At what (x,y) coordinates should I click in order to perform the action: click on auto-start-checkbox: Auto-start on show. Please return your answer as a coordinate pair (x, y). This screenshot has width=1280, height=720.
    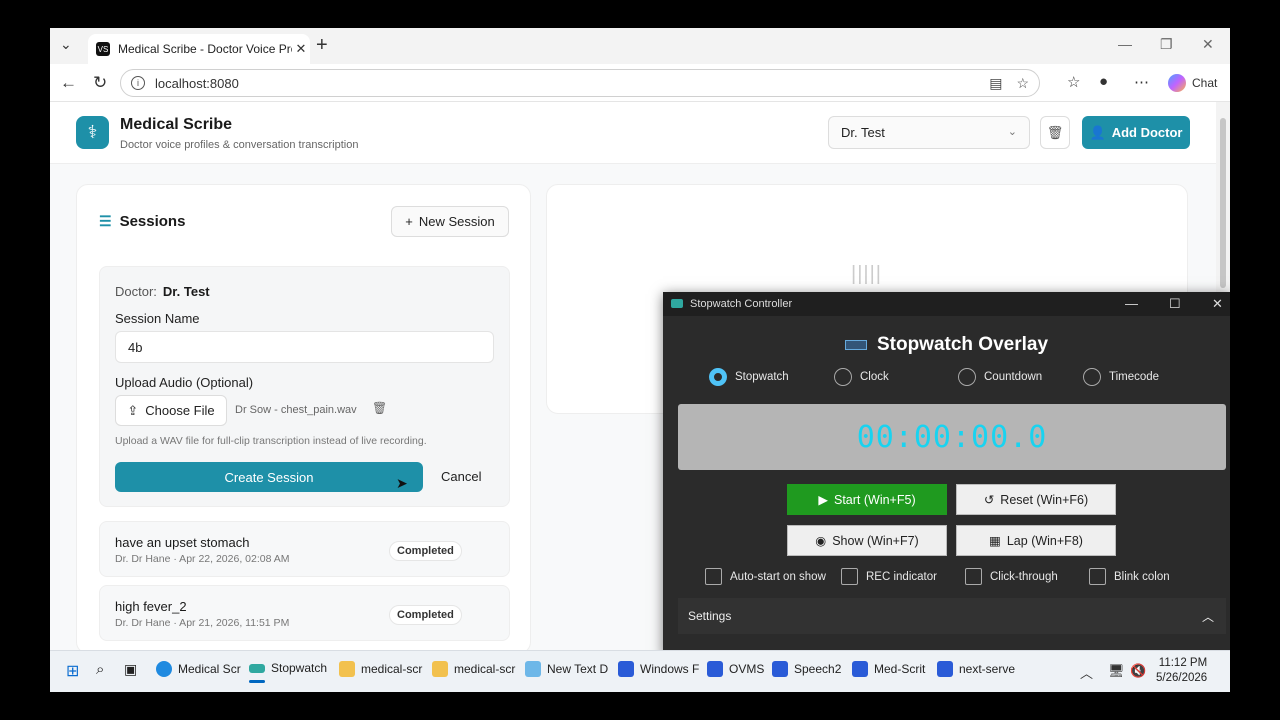
    Looking at the image, I should click on (765, 576).